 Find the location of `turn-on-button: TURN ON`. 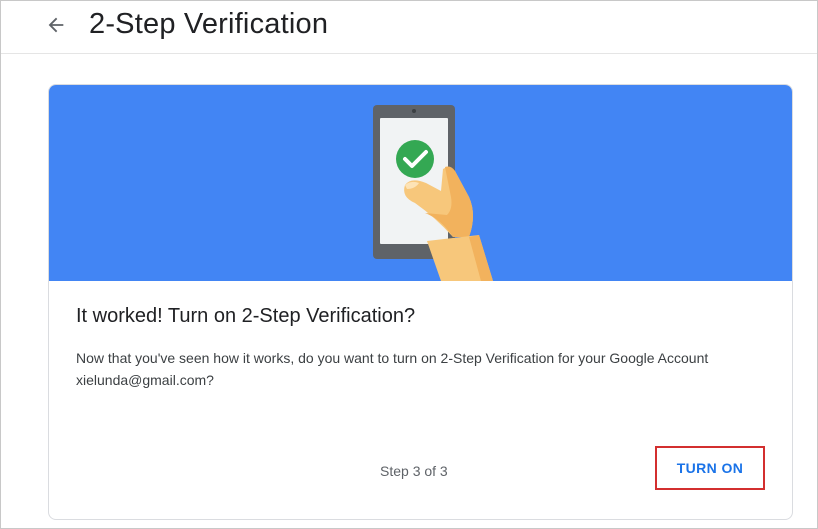

turn-on-button: TURN ON is located at coordinates (710, 468).